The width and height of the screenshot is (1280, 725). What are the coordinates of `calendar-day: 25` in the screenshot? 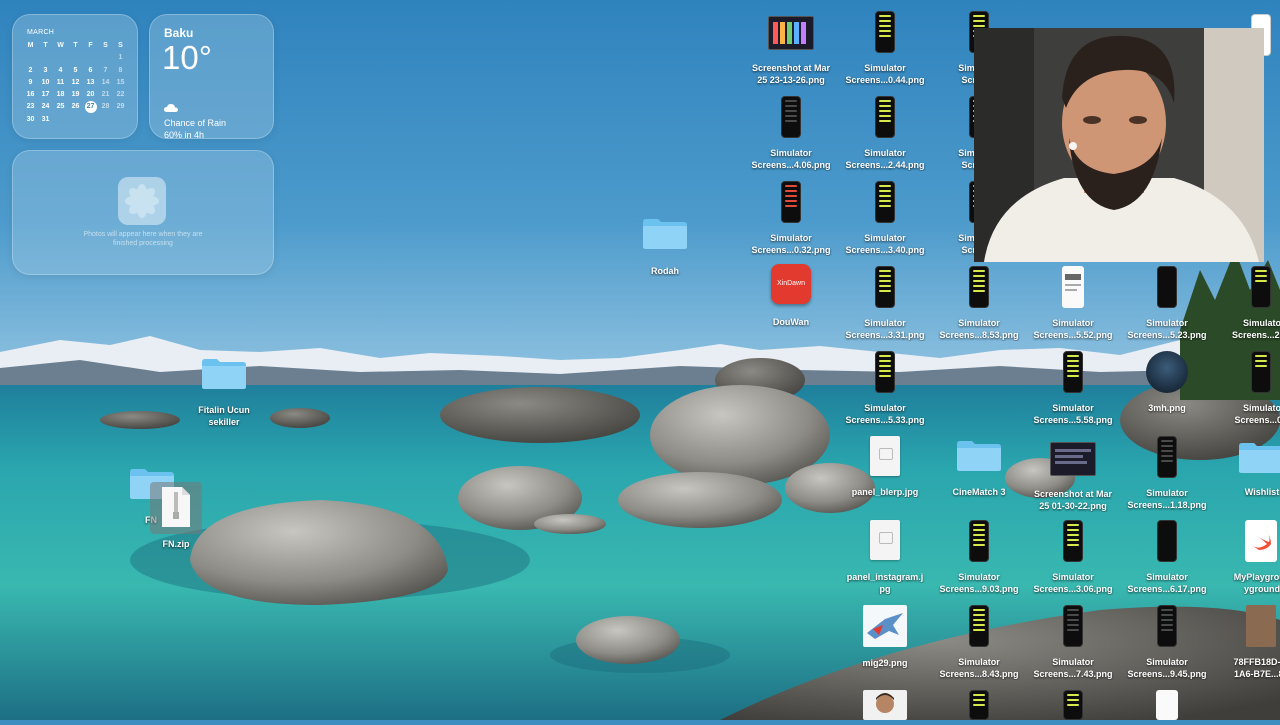 It's located at (60, 107).